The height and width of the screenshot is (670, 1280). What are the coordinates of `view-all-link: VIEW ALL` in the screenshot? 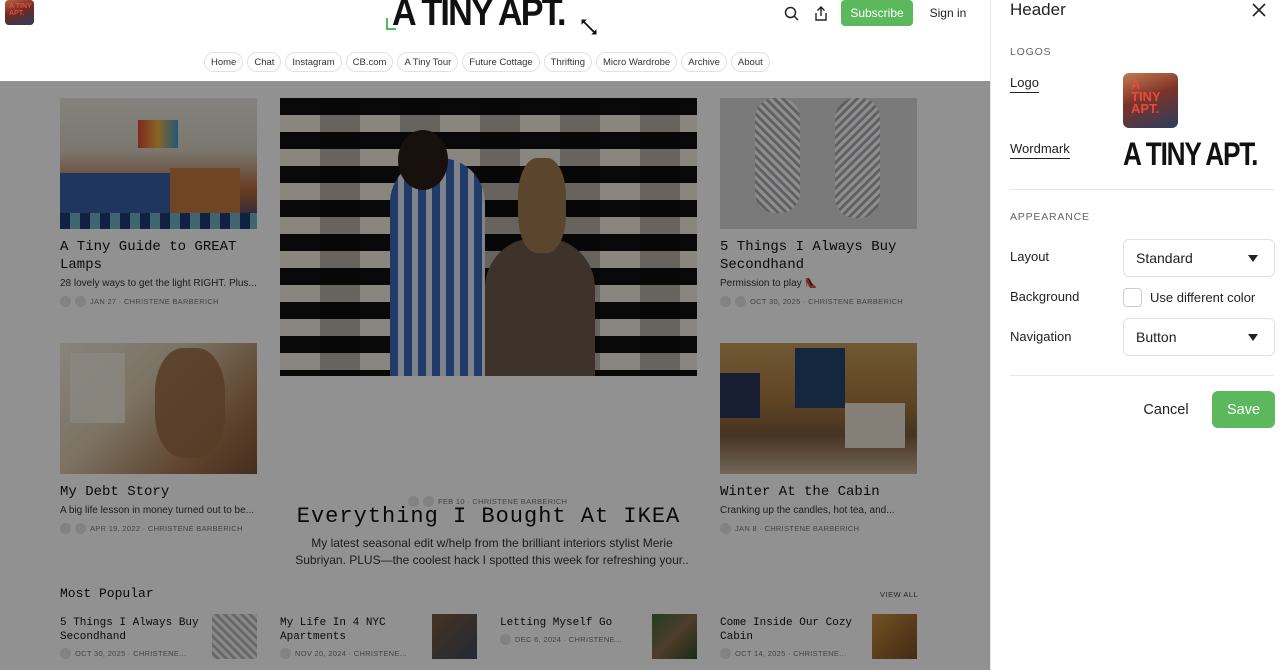 It's located at (899, 594).